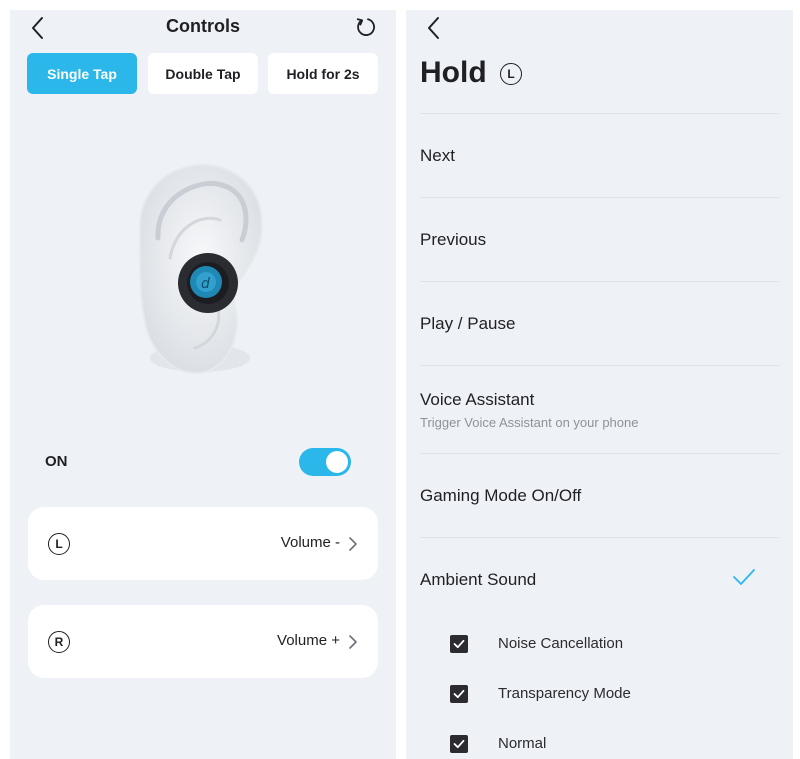  I want to click on option-ambient-sound: Ambient Sound, so click(599, 578).